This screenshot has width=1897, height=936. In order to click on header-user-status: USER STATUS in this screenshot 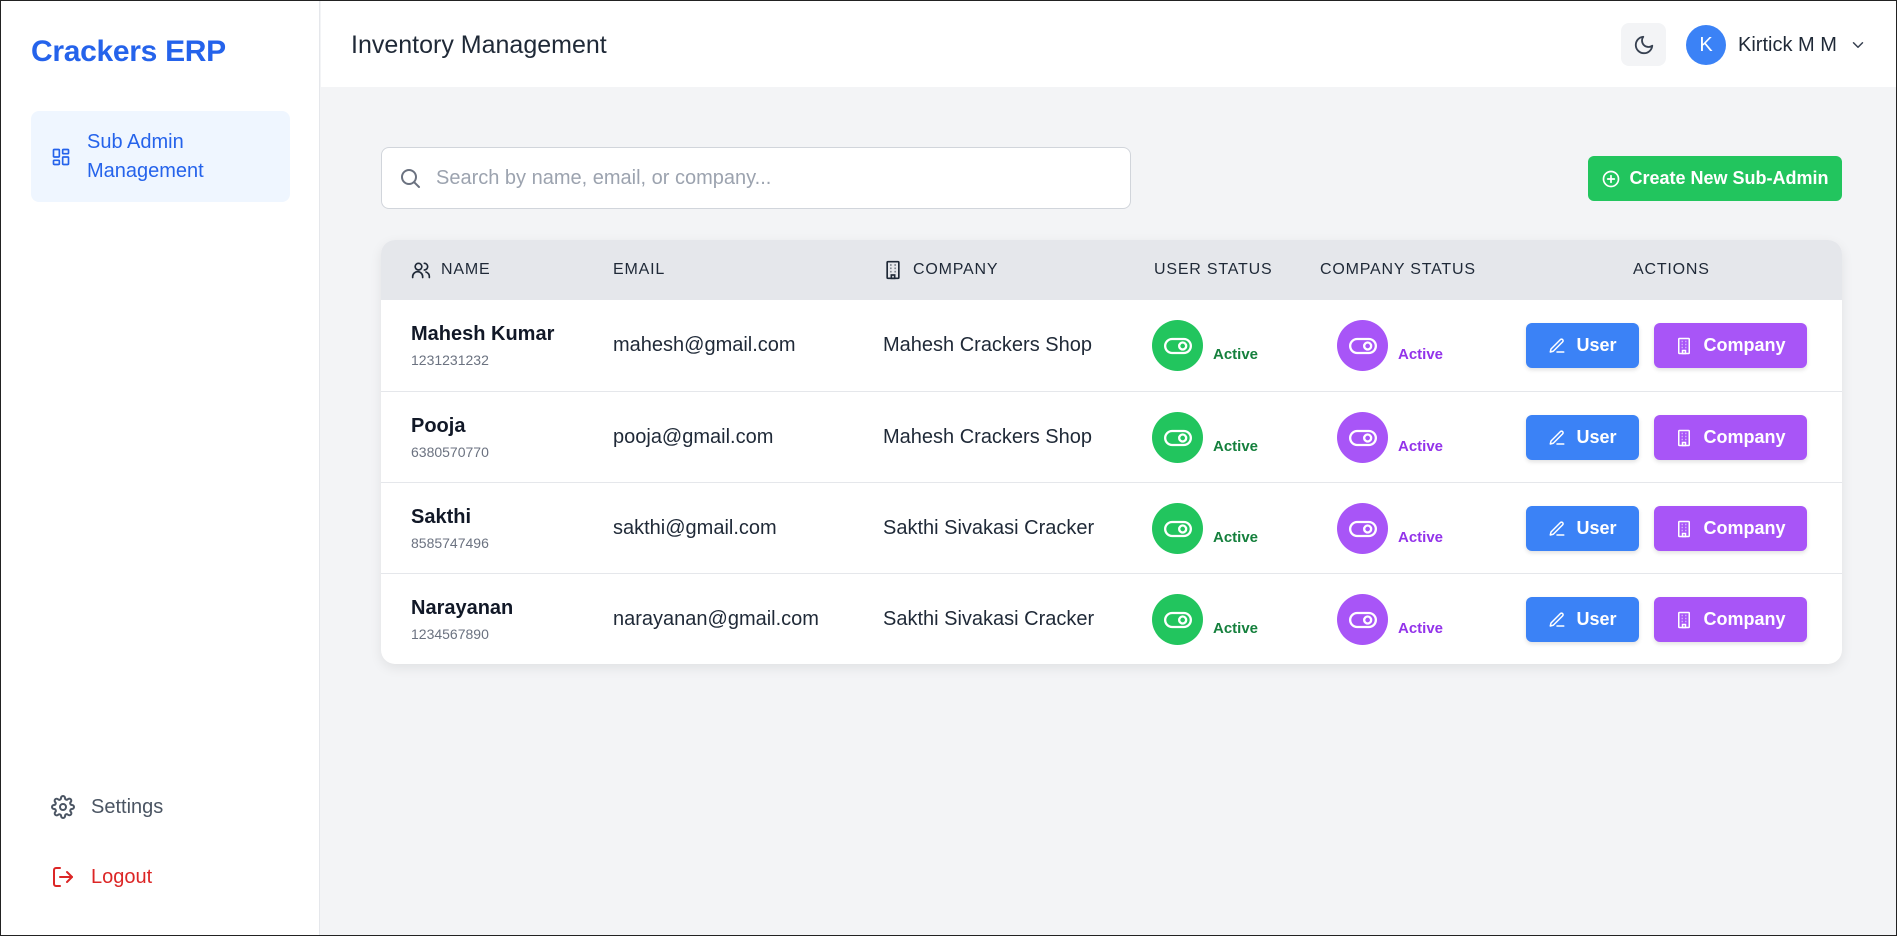, I will do `click(1213, 270)`.